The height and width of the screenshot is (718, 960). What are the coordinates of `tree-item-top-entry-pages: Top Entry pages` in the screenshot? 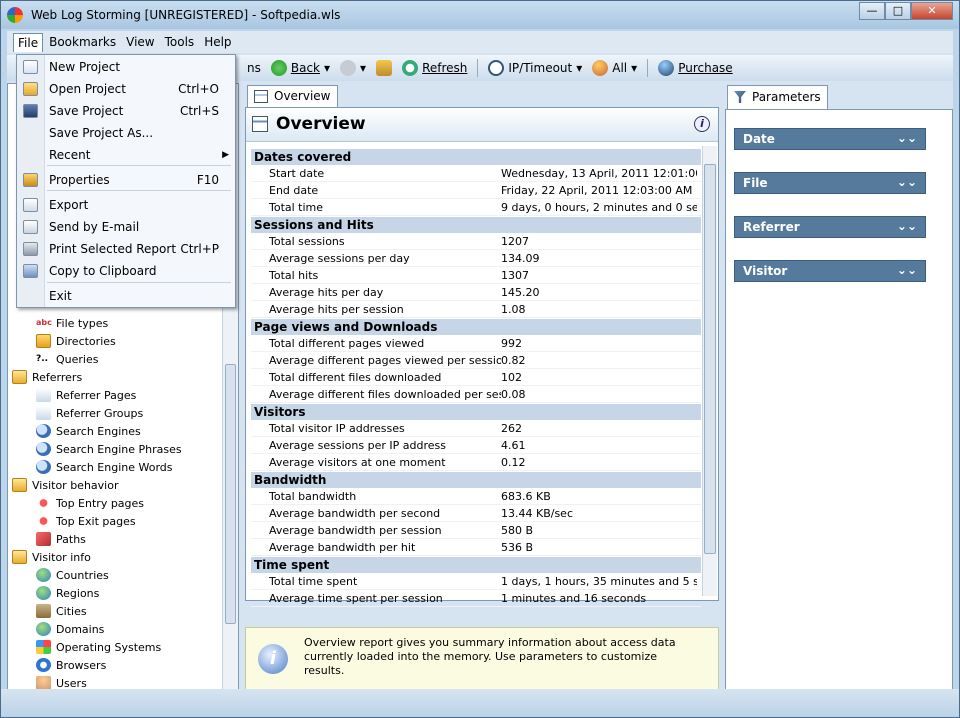 It's located at (117, 503).